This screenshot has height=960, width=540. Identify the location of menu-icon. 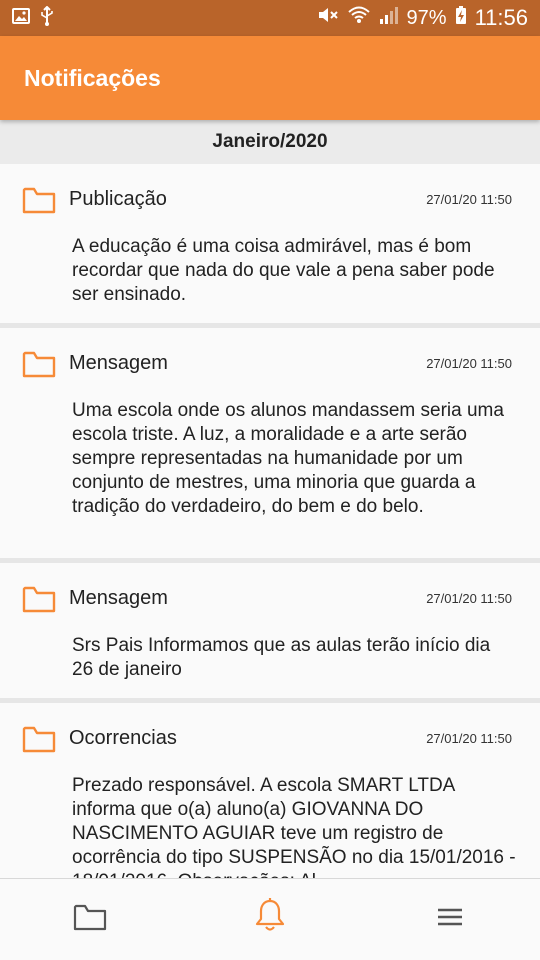
(450, 919).